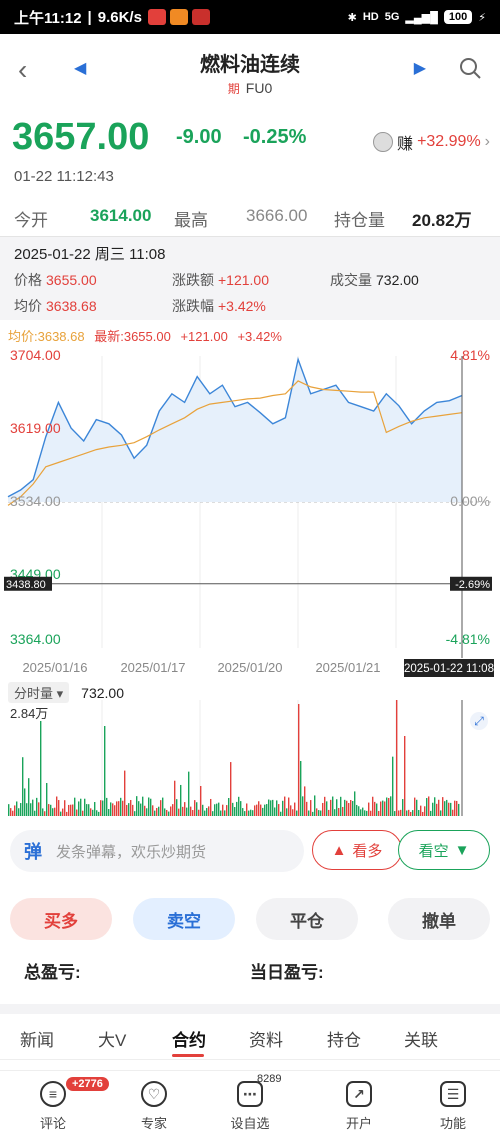  Describe the element at coordinates (431, 142) in the screenshot. I see `earn-badge: 赚 +32.99% ›` at that location.